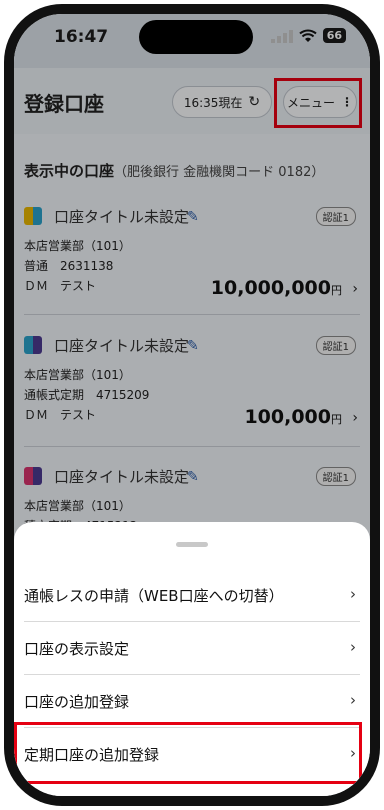 The image size is (384, 810). Describe the element at coordinates (188, 753) in the screenshot. I see `highlight-box-time-deposit` at that location.